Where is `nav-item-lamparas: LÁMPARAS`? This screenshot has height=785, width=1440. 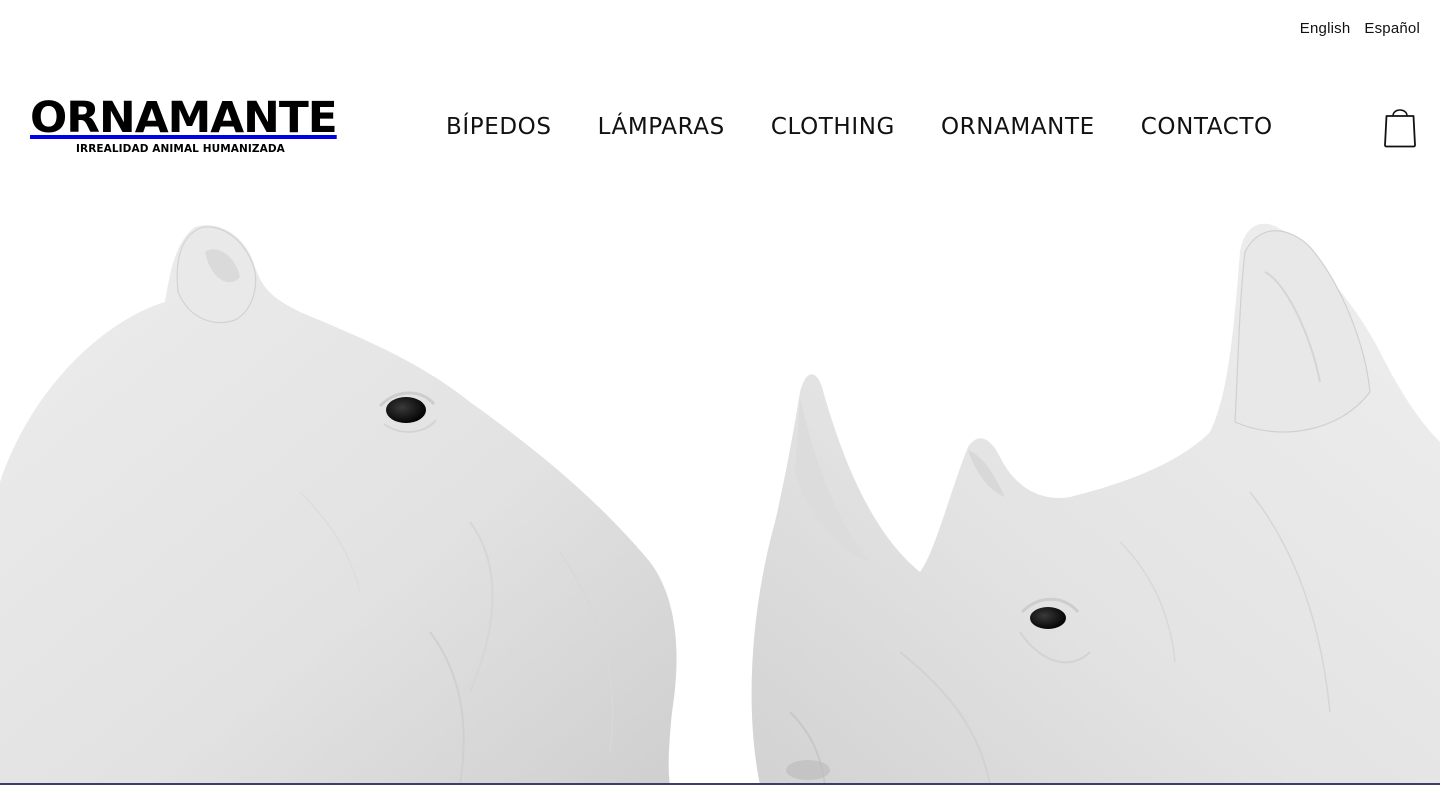 nav-item-lamparas: LÁMPARAS is located at coordinates (661, 127).